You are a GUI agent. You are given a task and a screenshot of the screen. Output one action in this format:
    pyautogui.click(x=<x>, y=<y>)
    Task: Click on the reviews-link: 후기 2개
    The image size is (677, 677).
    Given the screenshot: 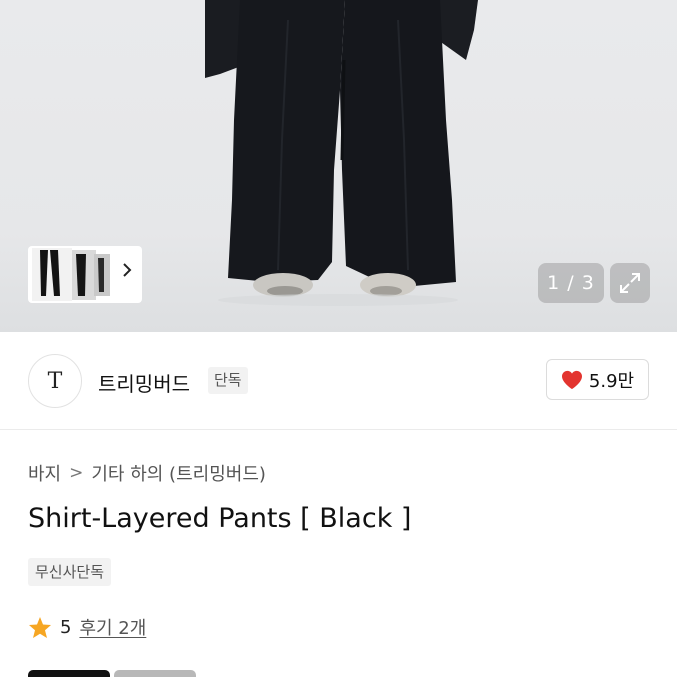 What is the action you would take?
    pyautogui.click(x=112, y=627)
    